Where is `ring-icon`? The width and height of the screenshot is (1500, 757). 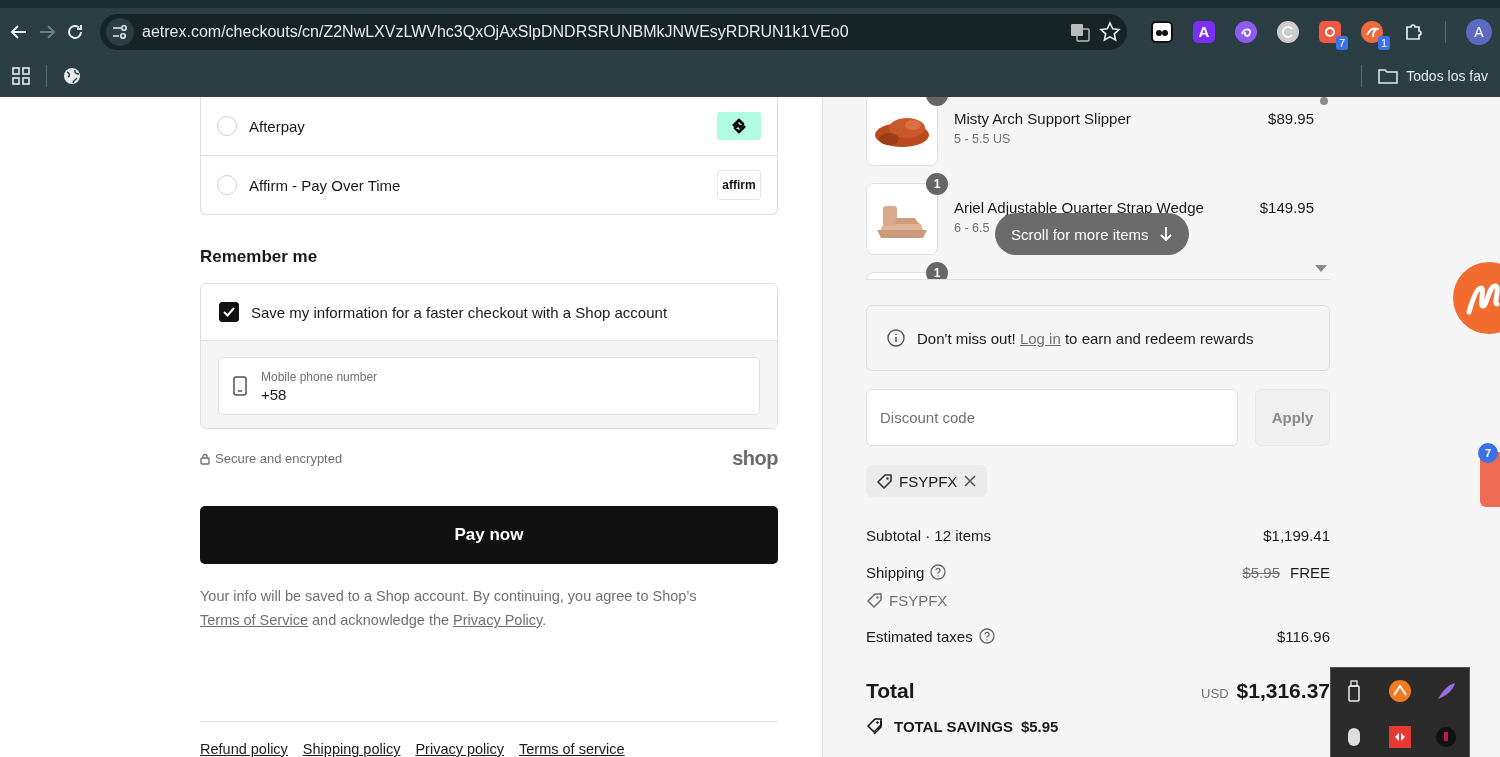
ring-icon is located at coordinates (1330, 31).